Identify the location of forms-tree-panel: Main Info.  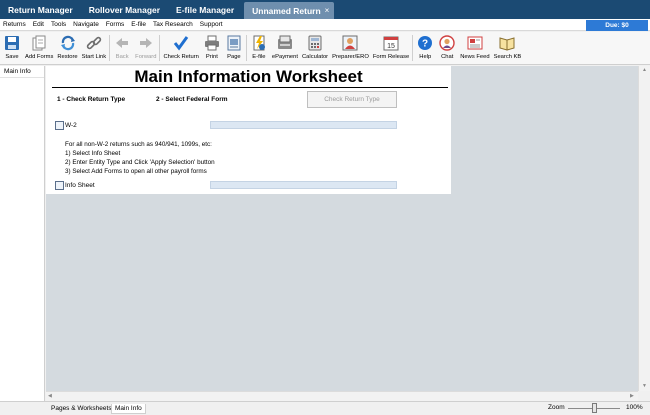
(22, 233).